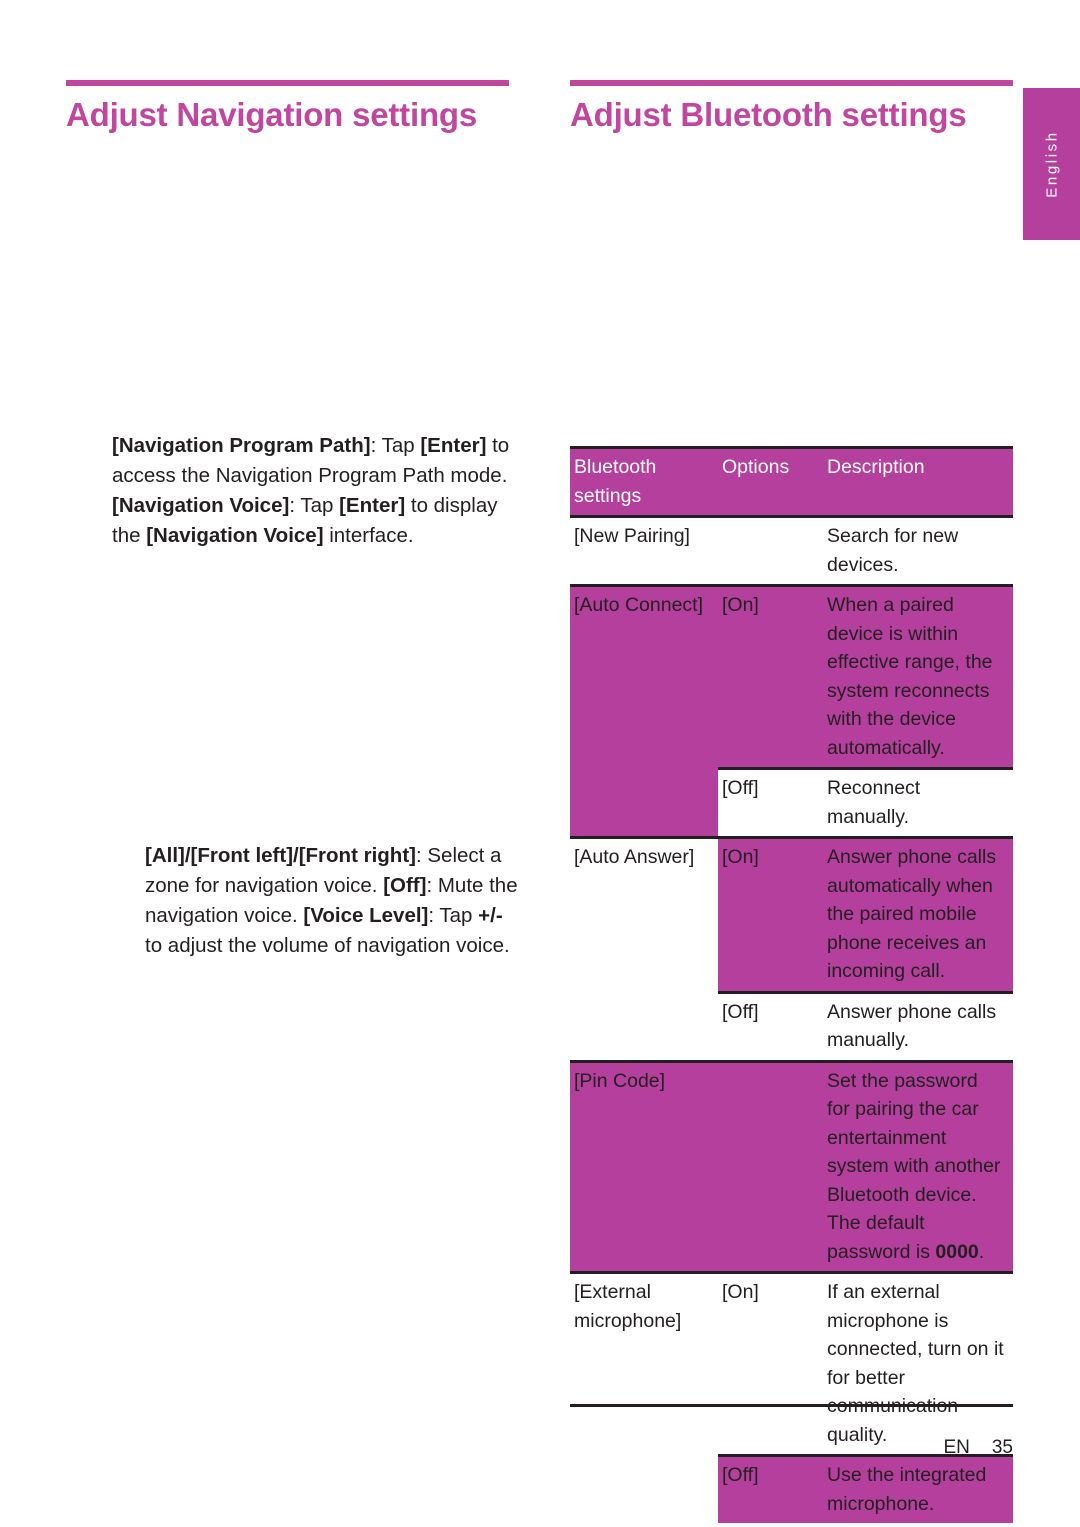  Describe the element at coordinates (770, 481) in the screenshot. I see `table-header-options: Options` at that location.